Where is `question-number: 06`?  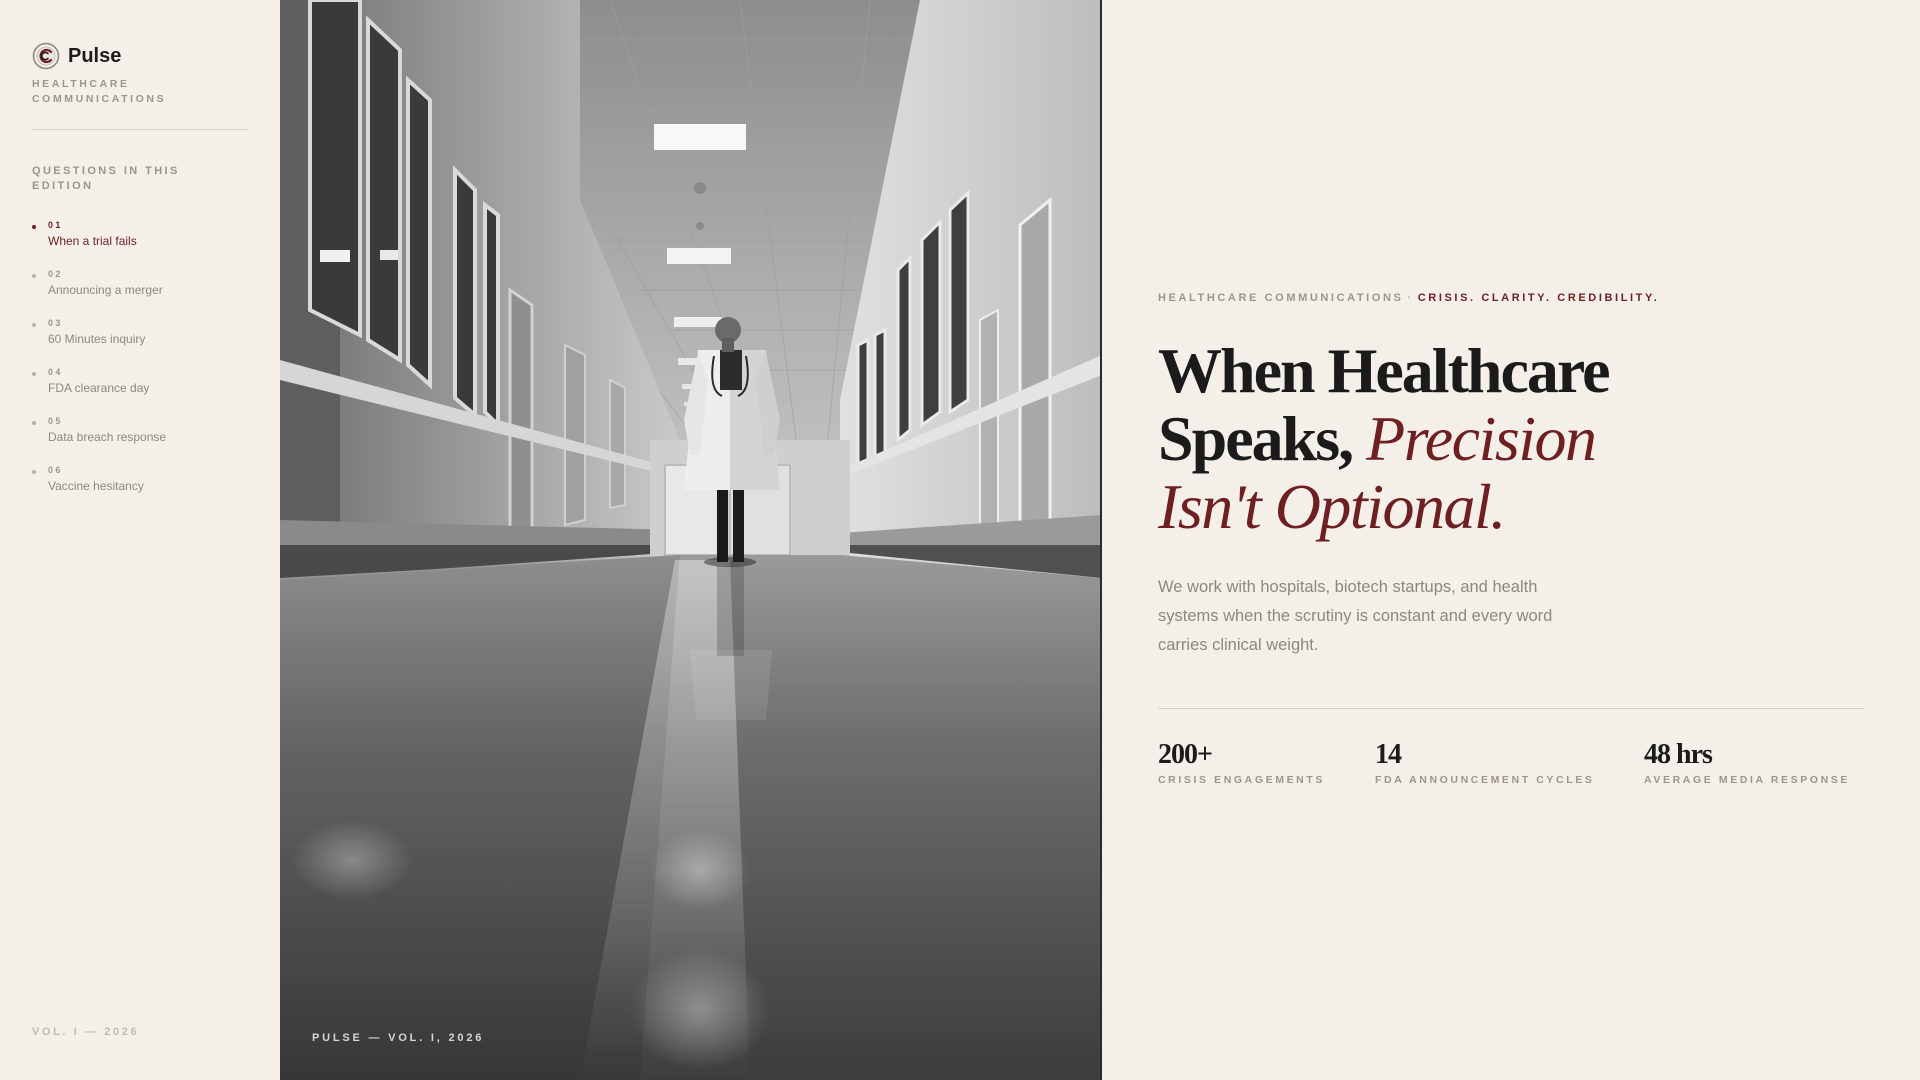 question-number: 06 is located at coordinates (55, 470).